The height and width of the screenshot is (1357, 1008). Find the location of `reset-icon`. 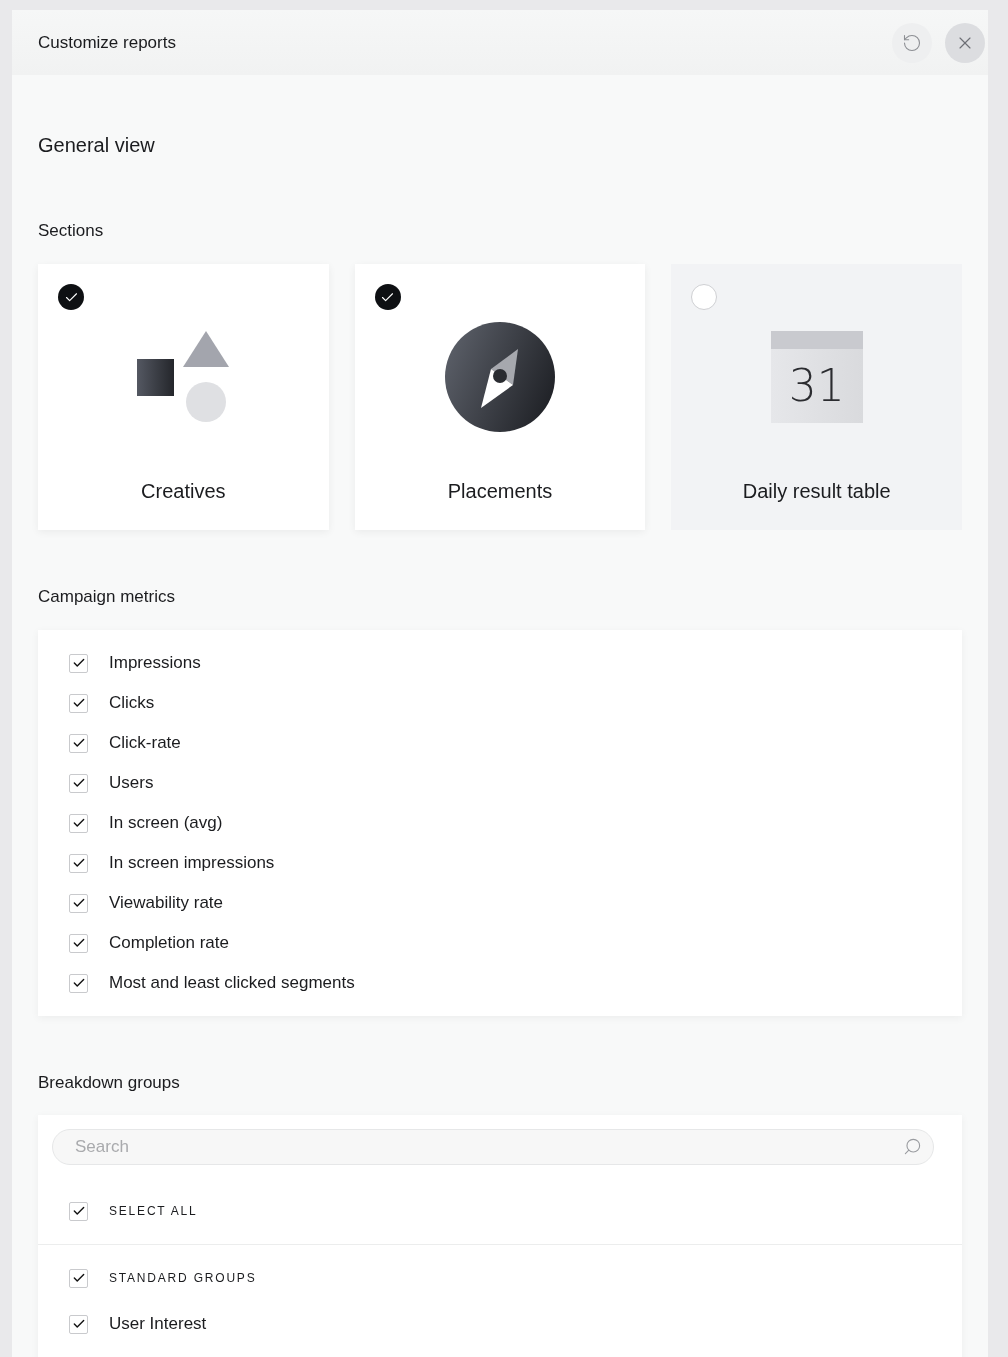

reset-icon is located at coordinates (912, 42).